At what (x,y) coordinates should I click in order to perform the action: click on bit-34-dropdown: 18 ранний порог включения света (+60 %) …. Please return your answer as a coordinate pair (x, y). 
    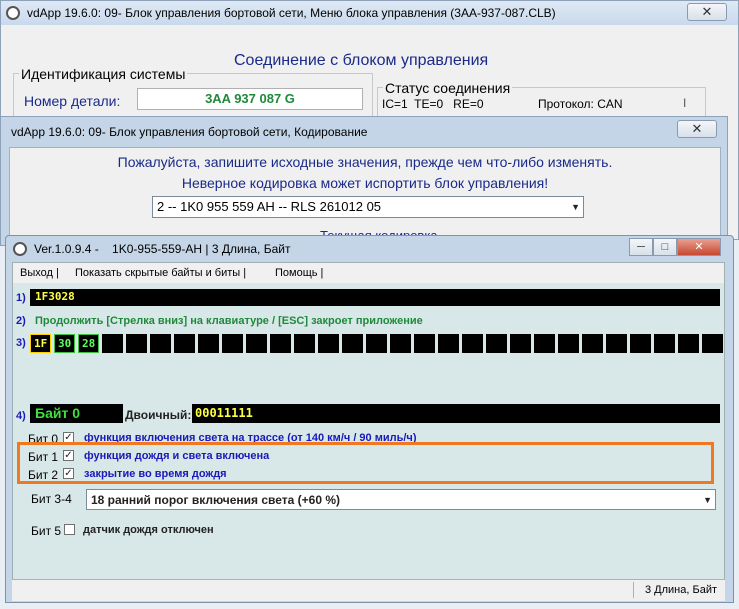
    Looking at the image, I should click on (401, 499).